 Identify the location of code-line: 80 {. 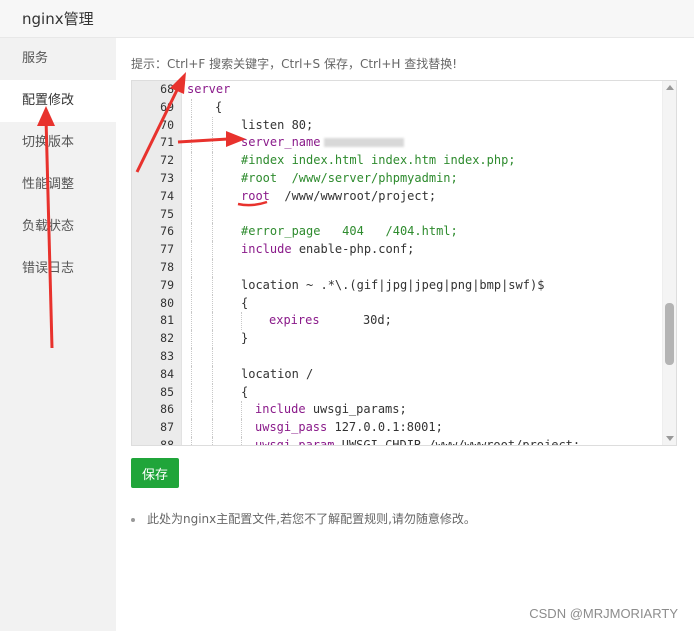
(398, 303).